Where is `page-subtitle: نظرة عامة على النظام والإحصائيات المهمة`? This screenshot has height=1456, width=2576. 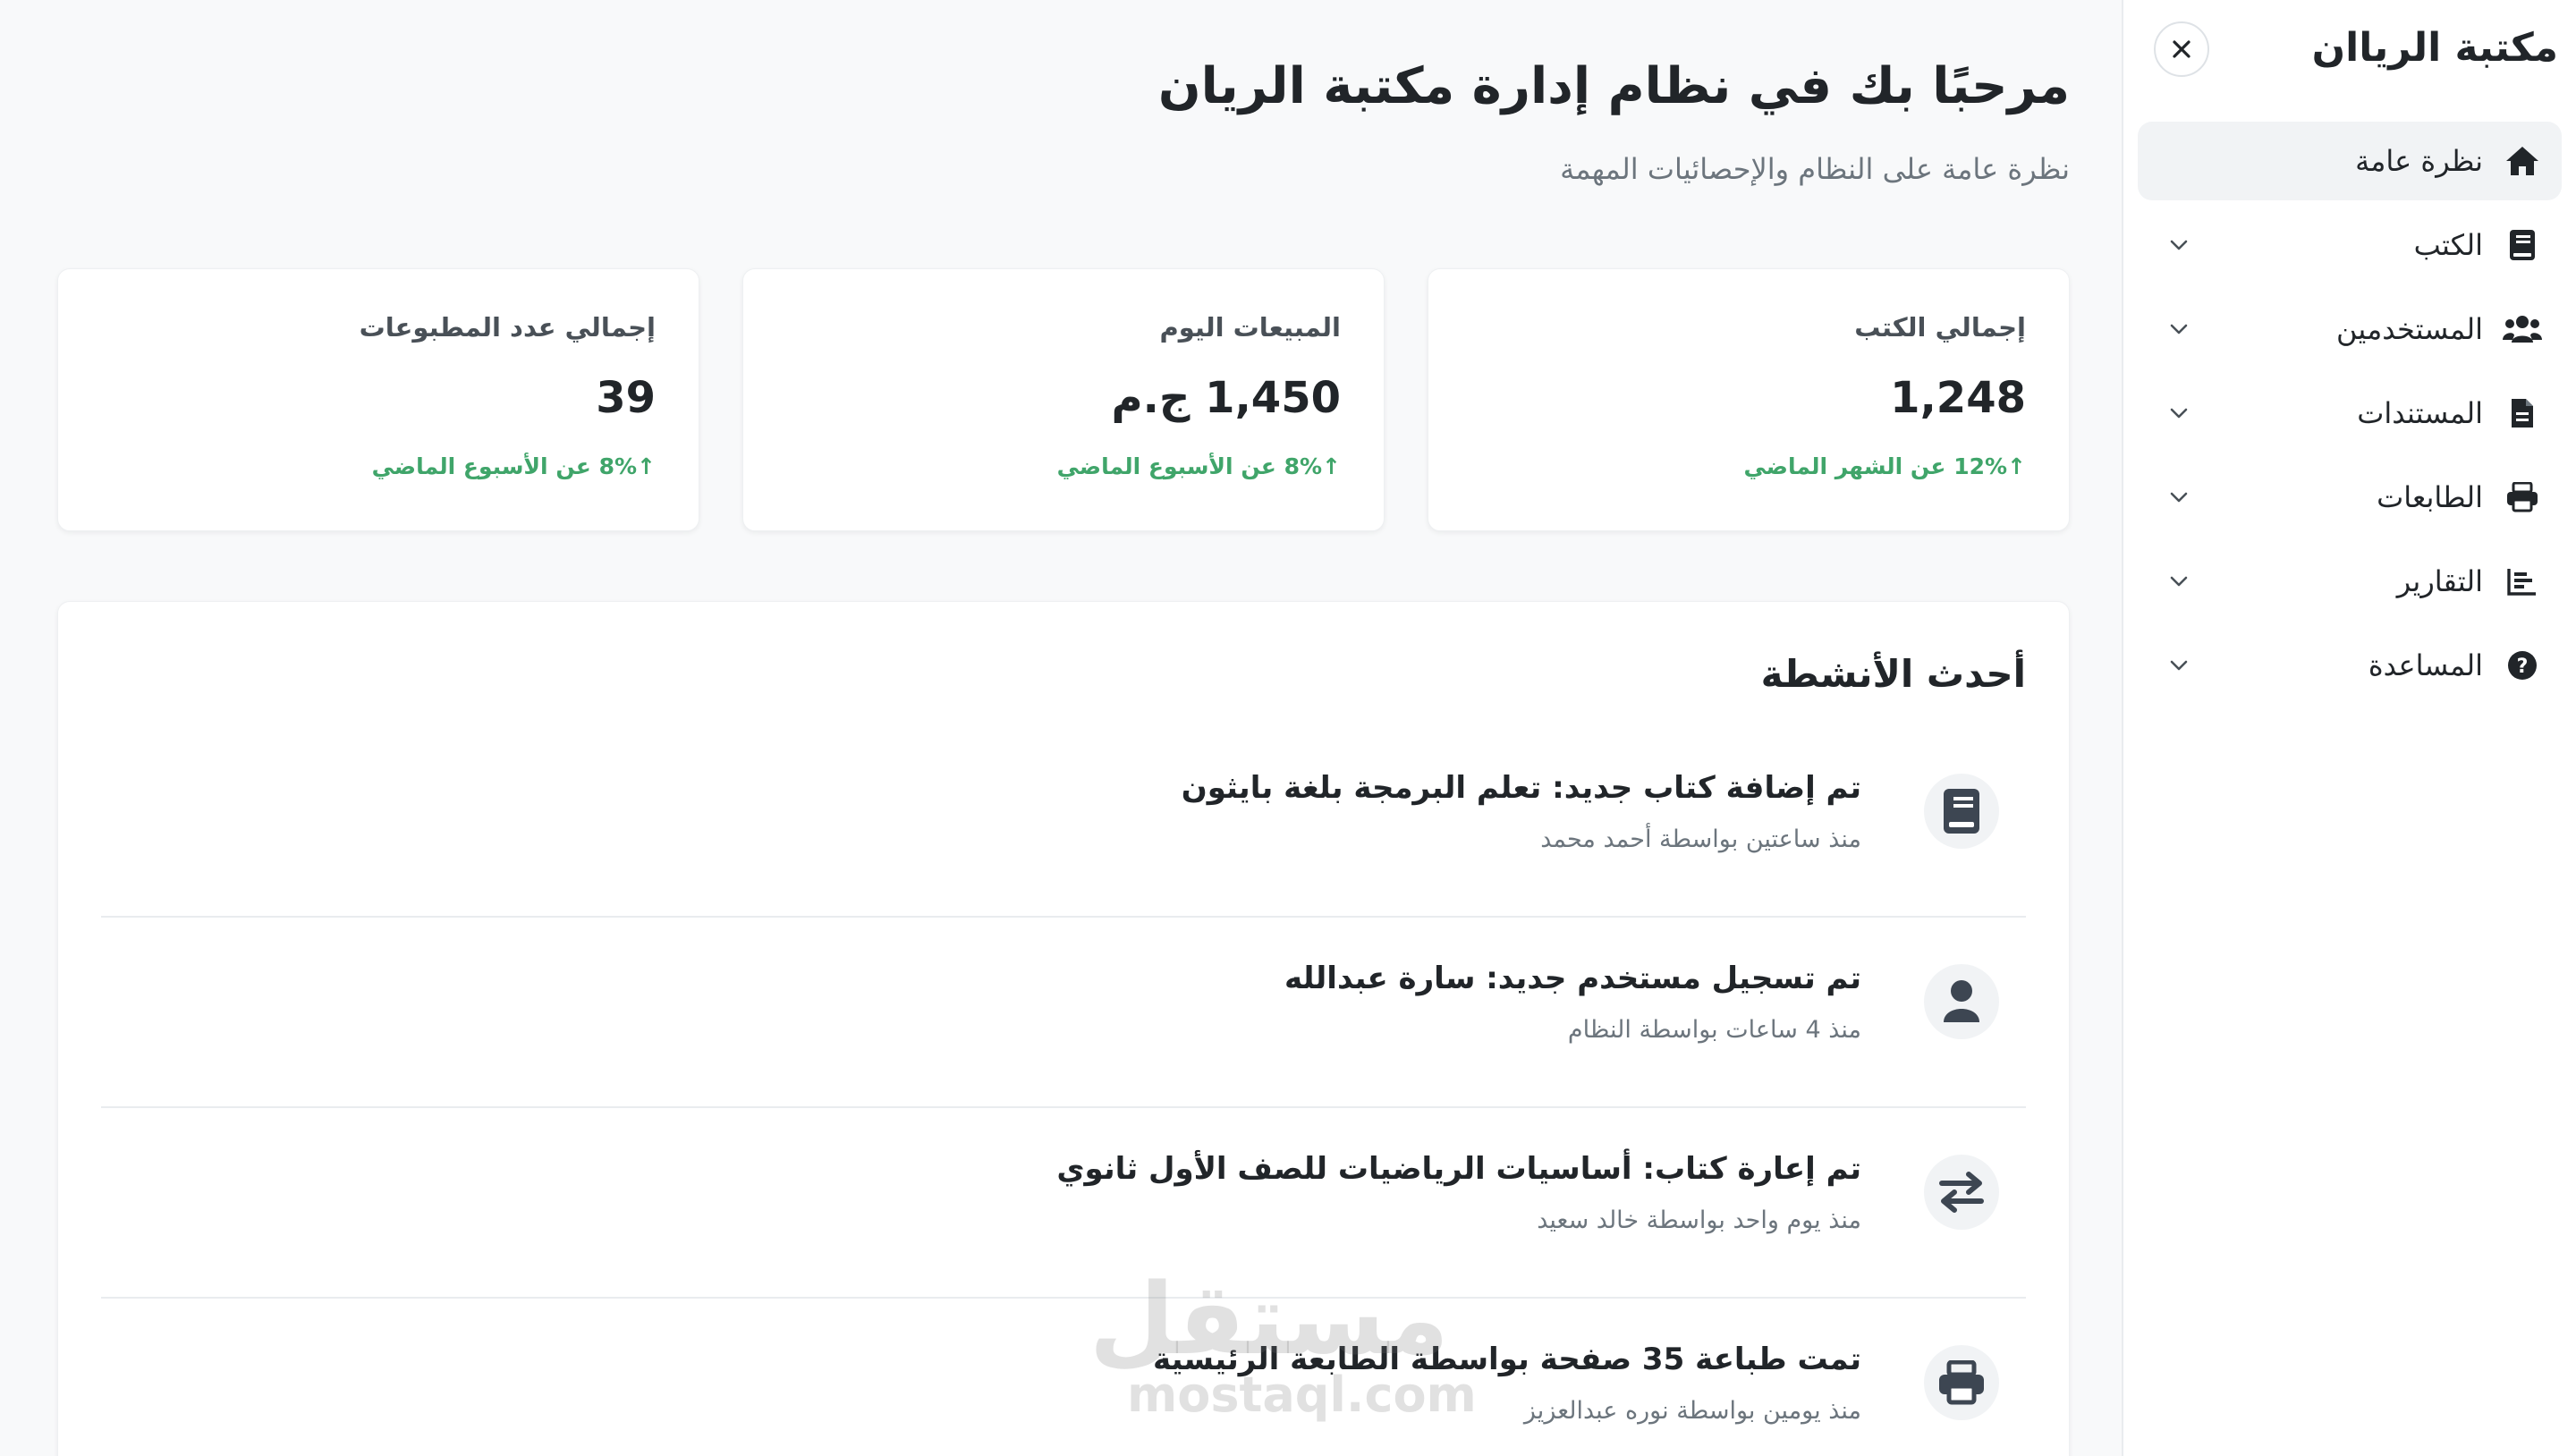 page-subtitle: نظرة عامة على النظام والإحصائيات المهمة is located at coordinates (1815, 169).